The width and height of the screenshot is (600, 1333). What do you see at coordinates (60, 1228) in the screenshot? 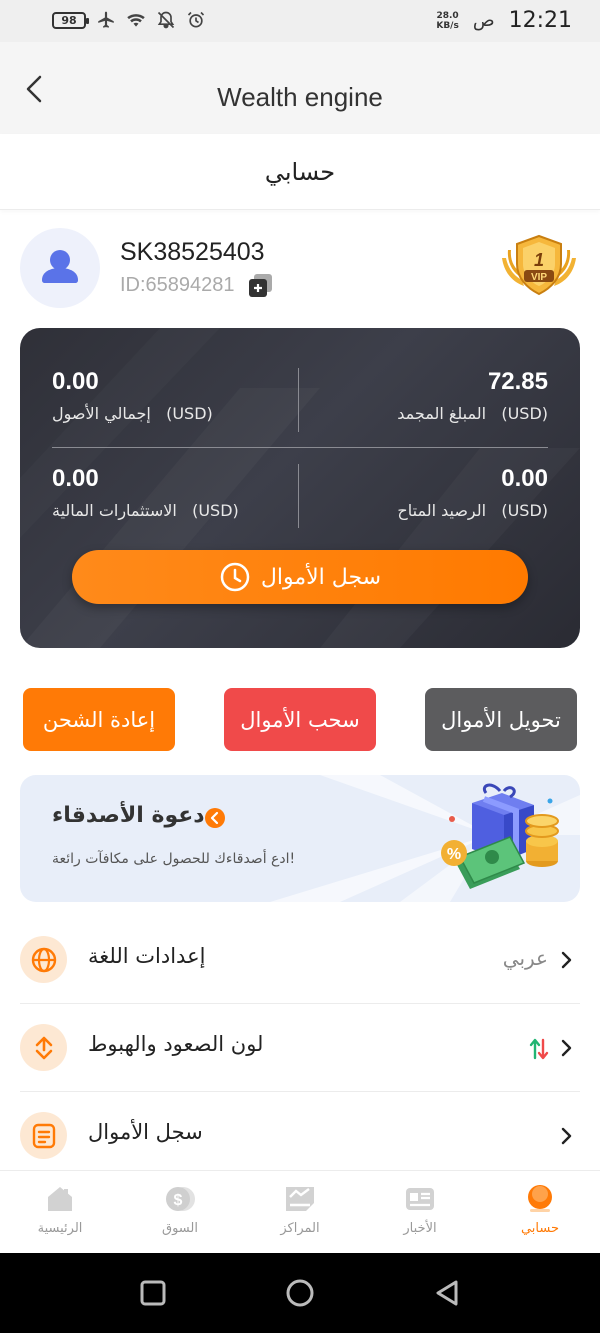
I see `tab-home-label: الرئيسية` at bounding box center [60, 1228].